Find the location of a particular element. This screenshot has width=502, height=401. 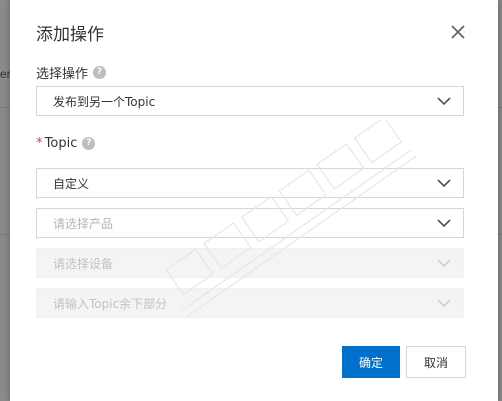

confirm-button: 确定 is located at coordinates (371, 362).